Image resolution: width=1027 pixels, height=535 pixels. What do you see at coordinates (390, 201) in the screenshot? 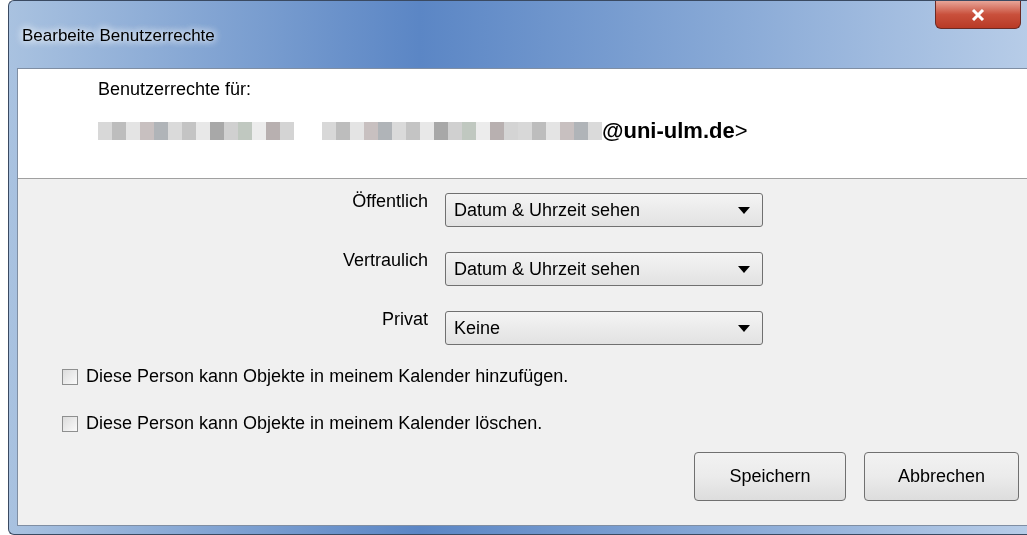
I see `permission-label: Öffentlich` at bounding box center [390, 201].